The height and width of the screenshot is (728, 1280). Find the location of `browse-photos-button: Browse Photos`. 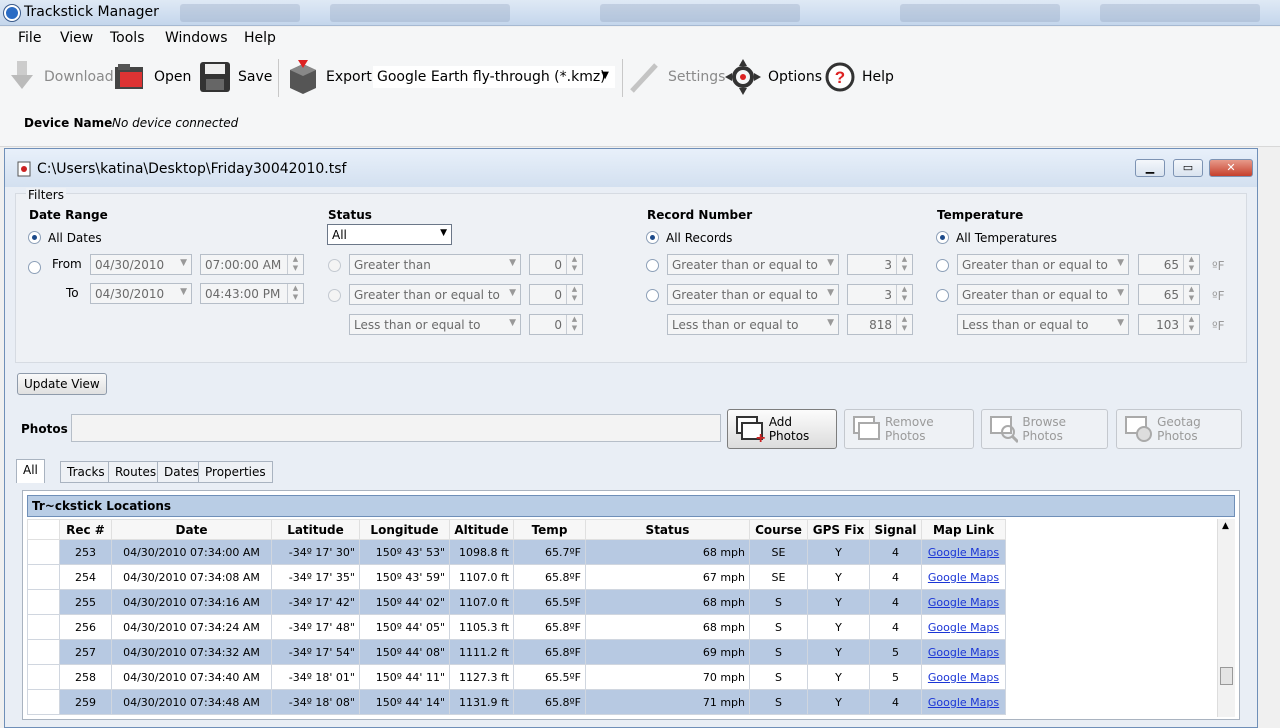

browse-photos-button: Browse Photos is located at coordinates (1044, 429).